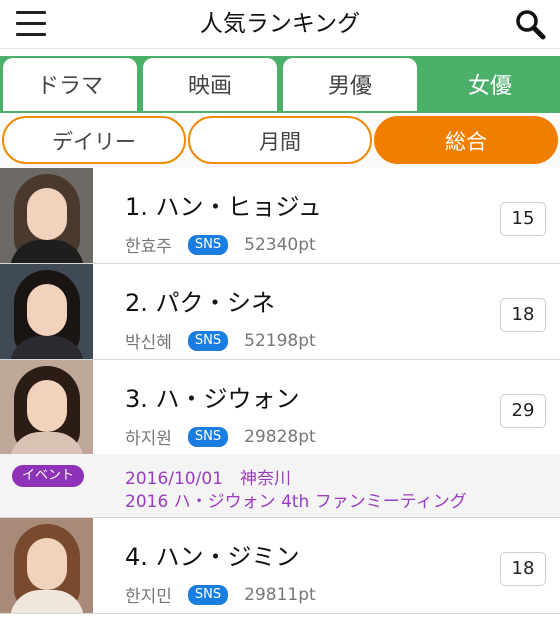  I want to click on actress-meta: 하지원 SNS 29828pt, so click(220, 436).